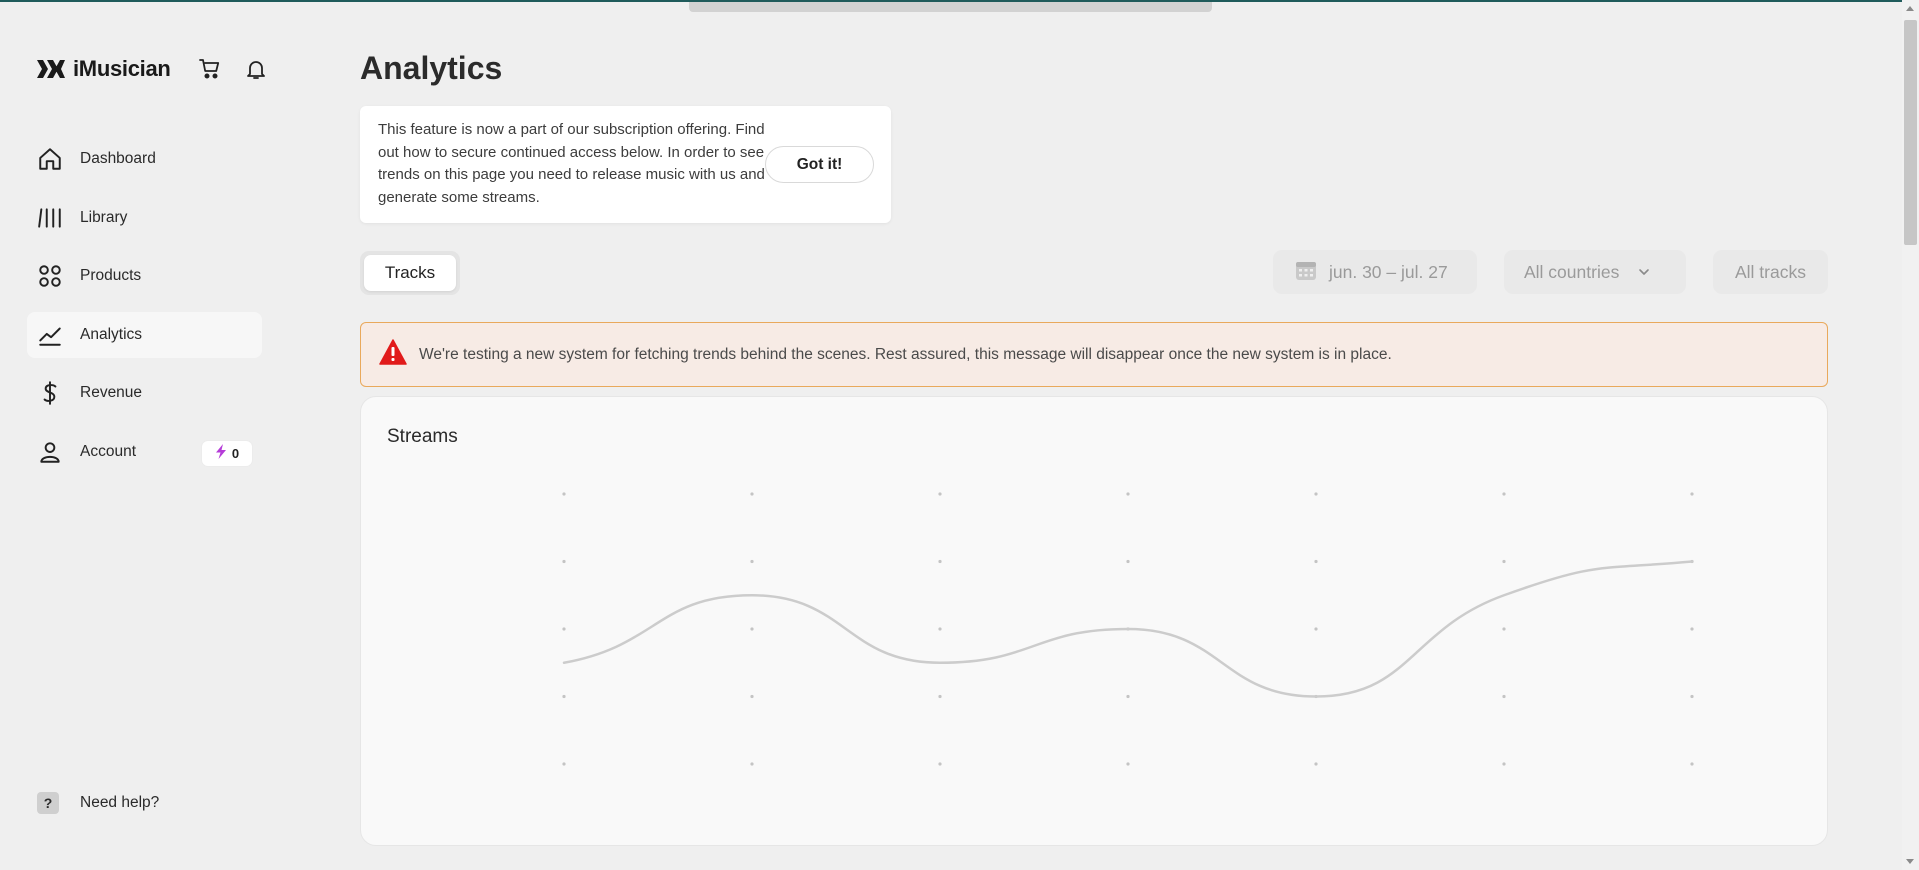 Image resolution: width=1919 pixels, height=870 pixels. What do you see at coordinates (50, 159) in the screenshot?
I see `home-icon` at bounding box center [50, 159].